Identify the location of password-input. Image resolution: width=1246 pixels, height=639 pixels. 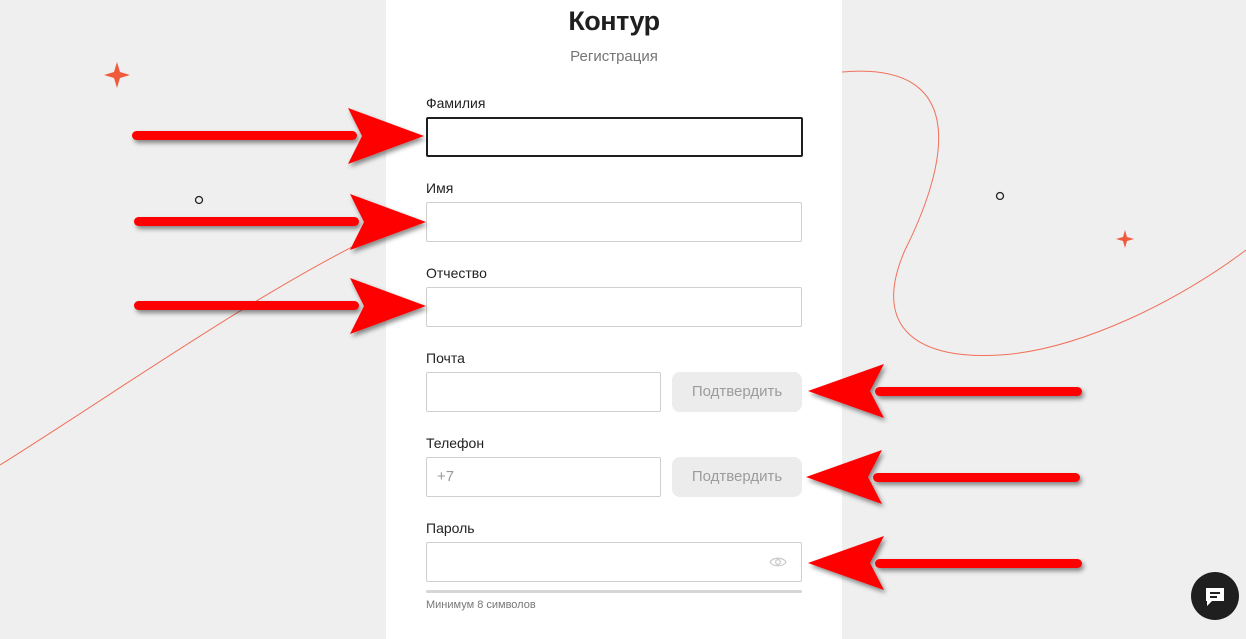
(614, 562).